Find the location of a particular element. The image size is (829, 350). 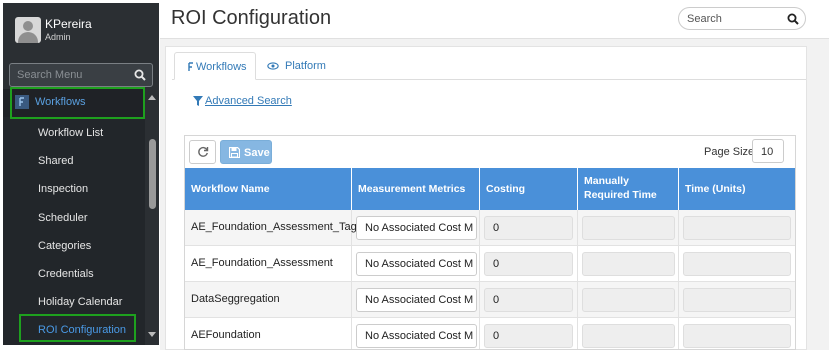

highlight-box-roi-configuration is located at coordinates (77, 328).